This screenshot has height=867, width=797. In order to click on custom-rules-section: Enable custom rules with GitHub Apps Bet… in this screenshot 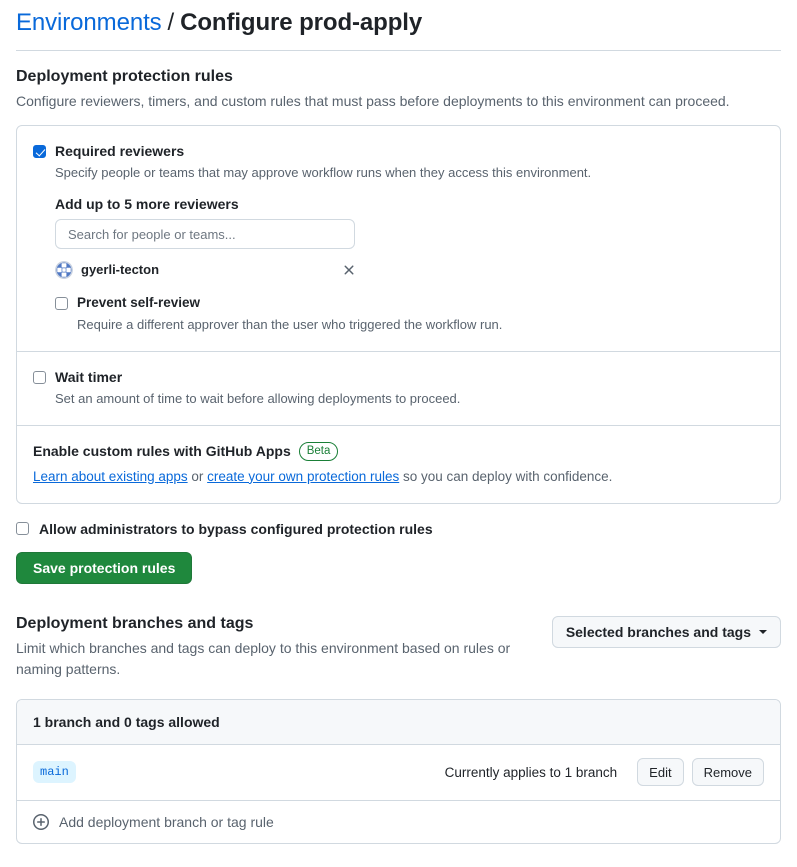, I will do `click(398, 463)`.